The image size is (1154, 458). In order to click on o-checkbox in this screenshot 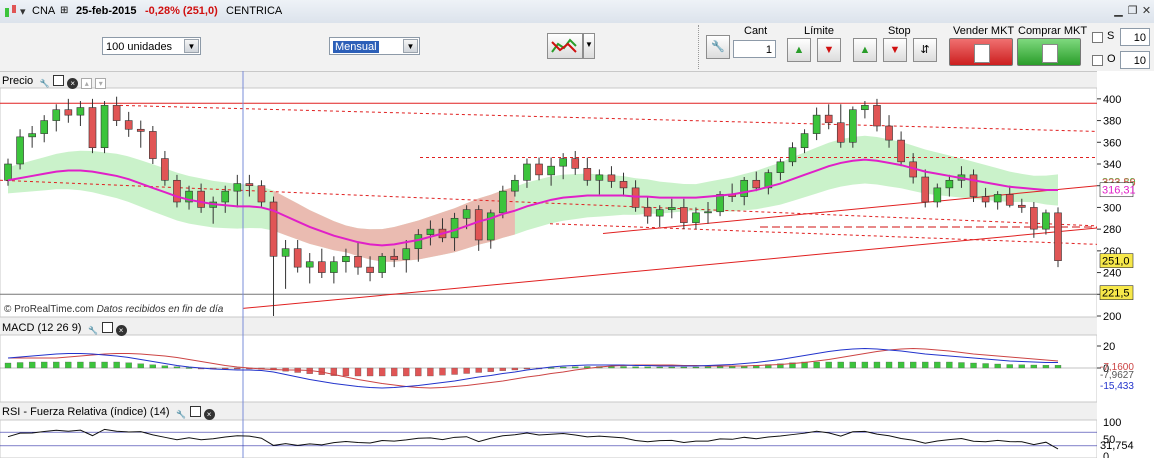, I will do `click(1097, 60)`.